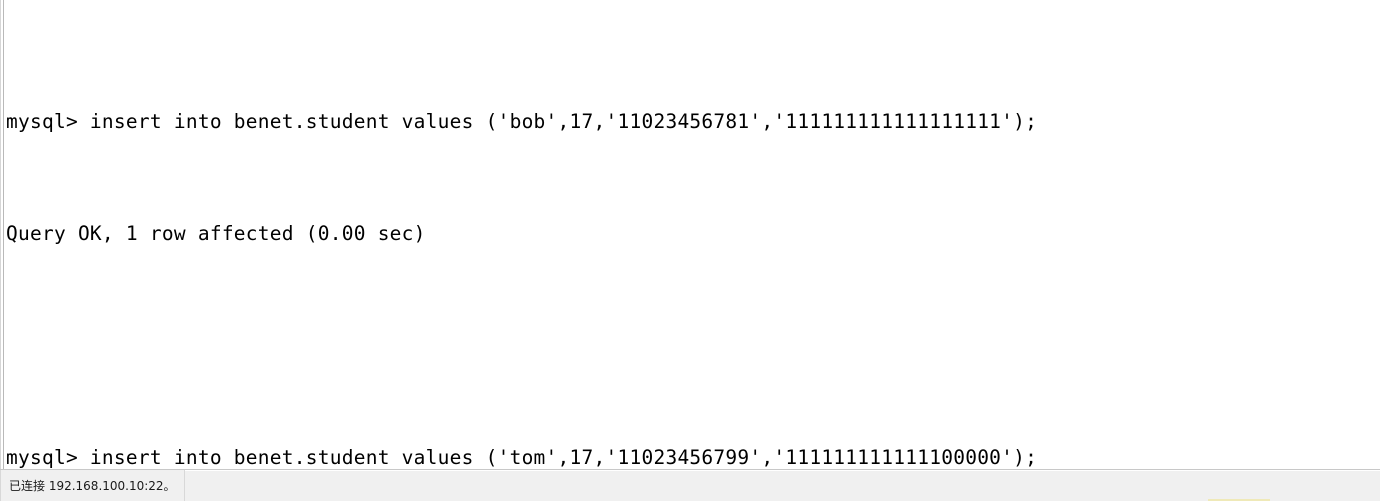  Describe the element at coordinates (782, 485) in the screenshot. I see `status-bar-spacer` at that location.